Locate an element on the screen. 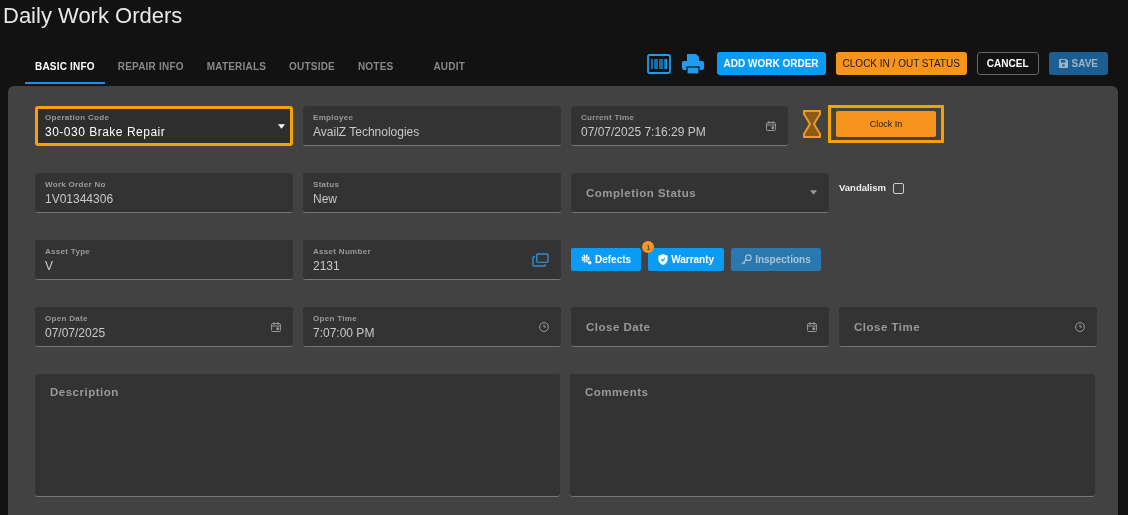 The image size is (1128, 515). copy-icon is located at coordinates (540, 259).